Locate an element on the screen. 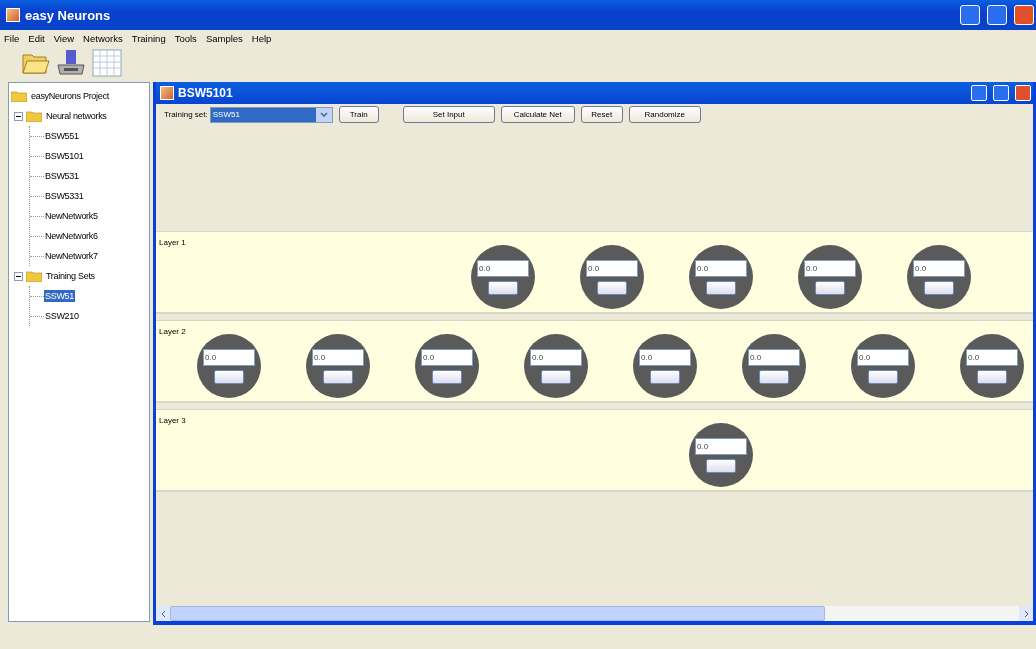 The image size is (1036, 649). tree-item: BSW551 is located at coordinates (62, 136).